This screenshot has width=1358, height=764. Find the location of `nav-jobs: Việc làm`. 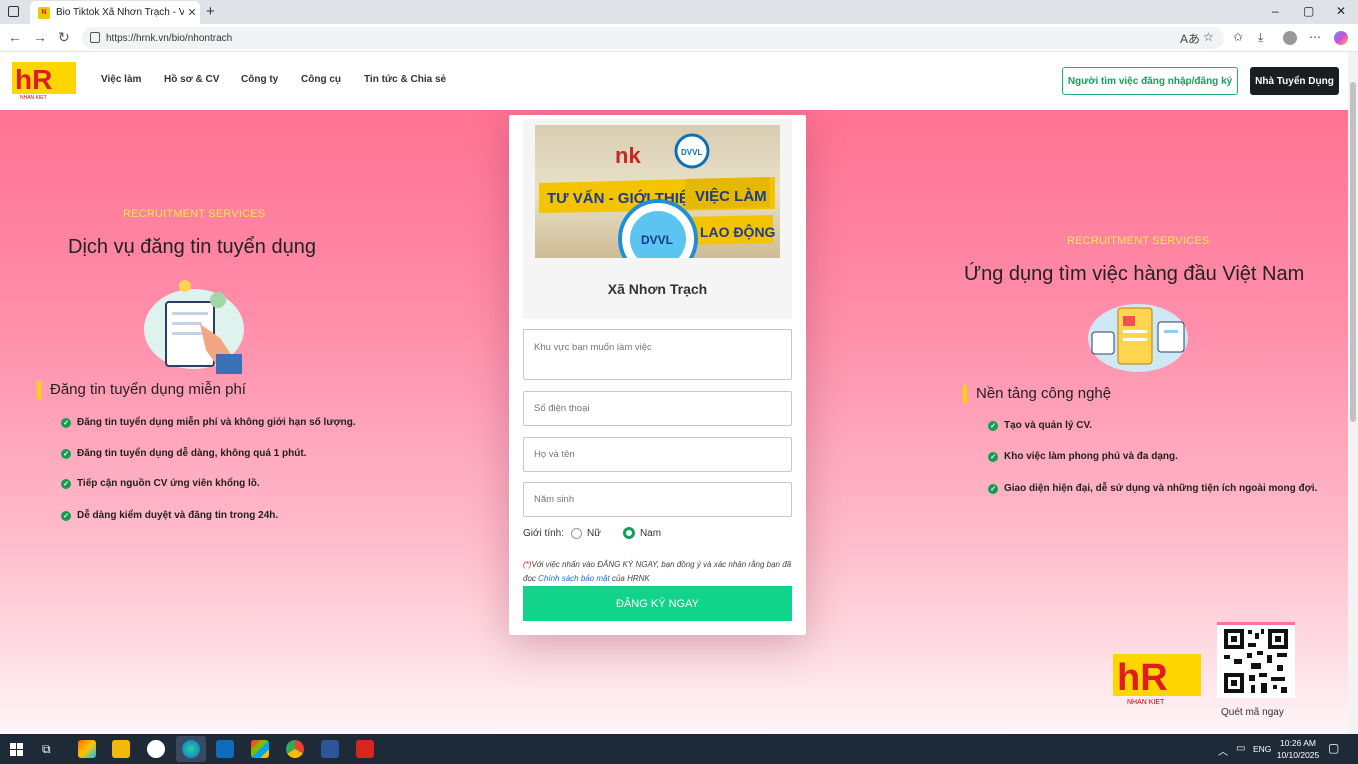

nav-jobs: Việc làm is located at coordinates (121, 79).